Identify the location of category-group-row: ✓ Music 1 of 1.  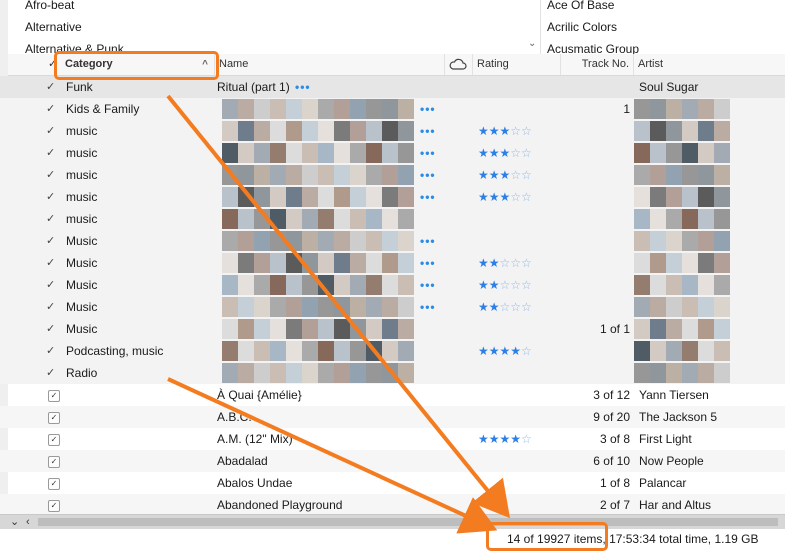
(392, 329).